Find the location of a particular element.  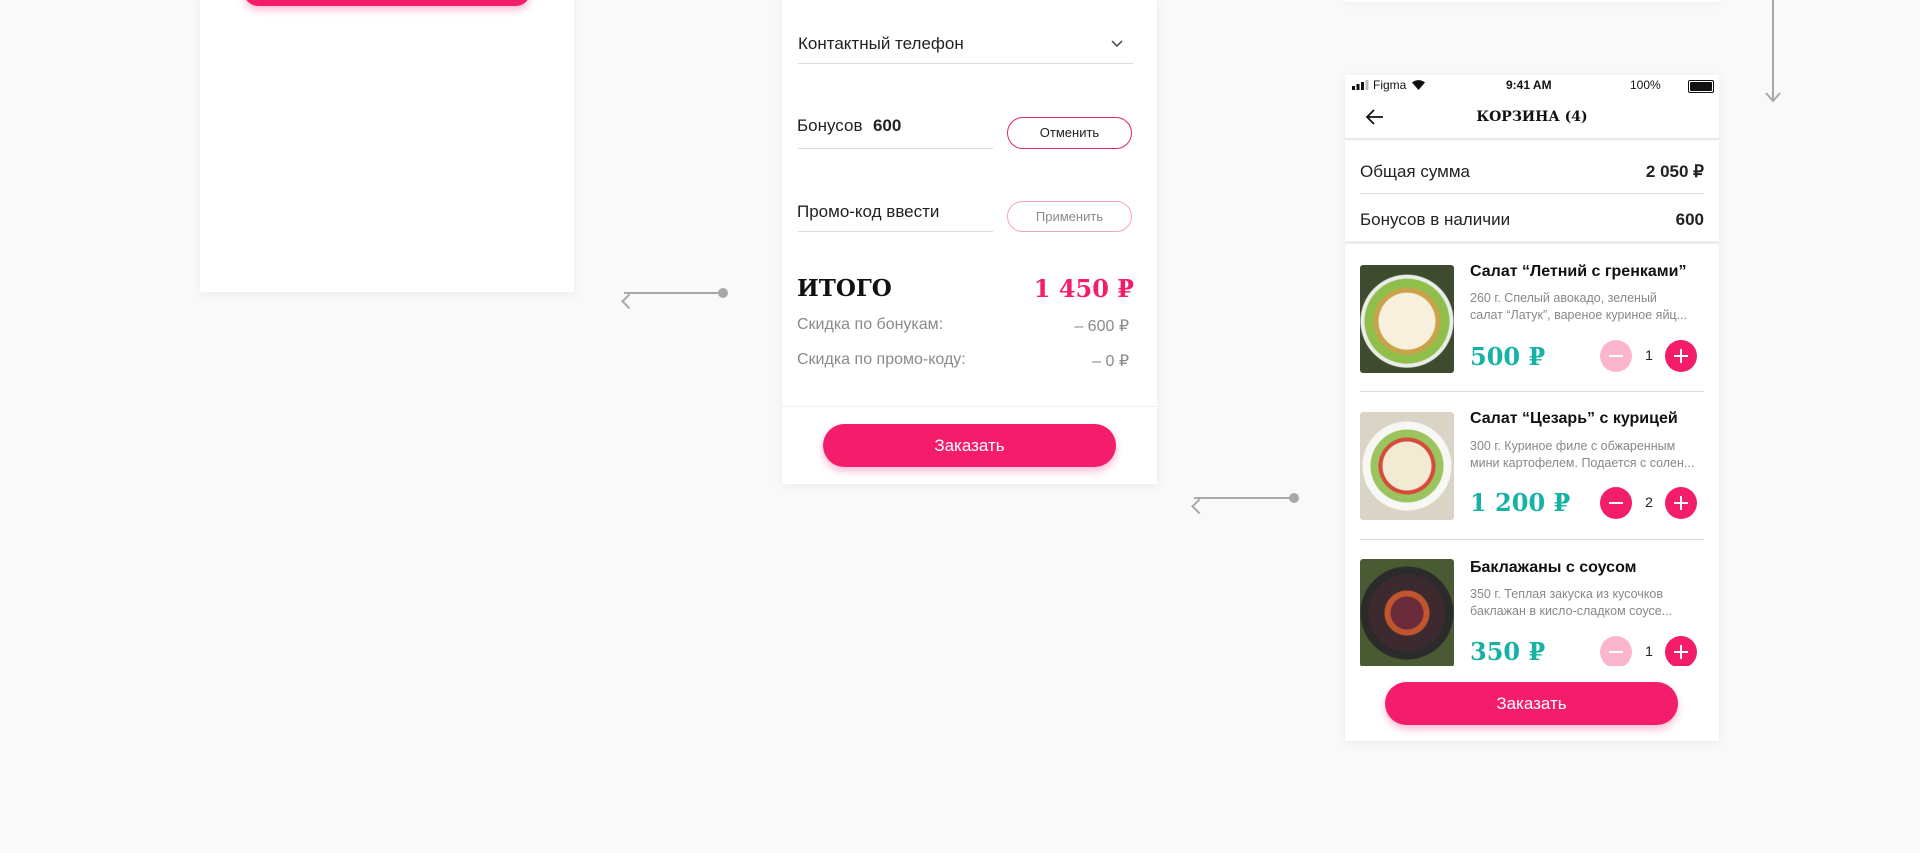

status-bar: Figma 9:41 AM 100% is located at coordinates (1532, 85).